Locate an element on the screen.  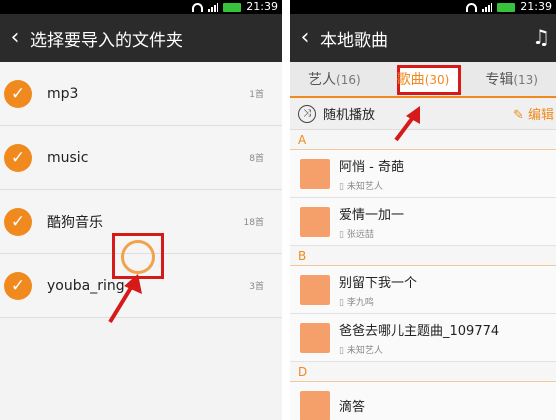
song-row: 滴答 is located at coordinates (423, 401).